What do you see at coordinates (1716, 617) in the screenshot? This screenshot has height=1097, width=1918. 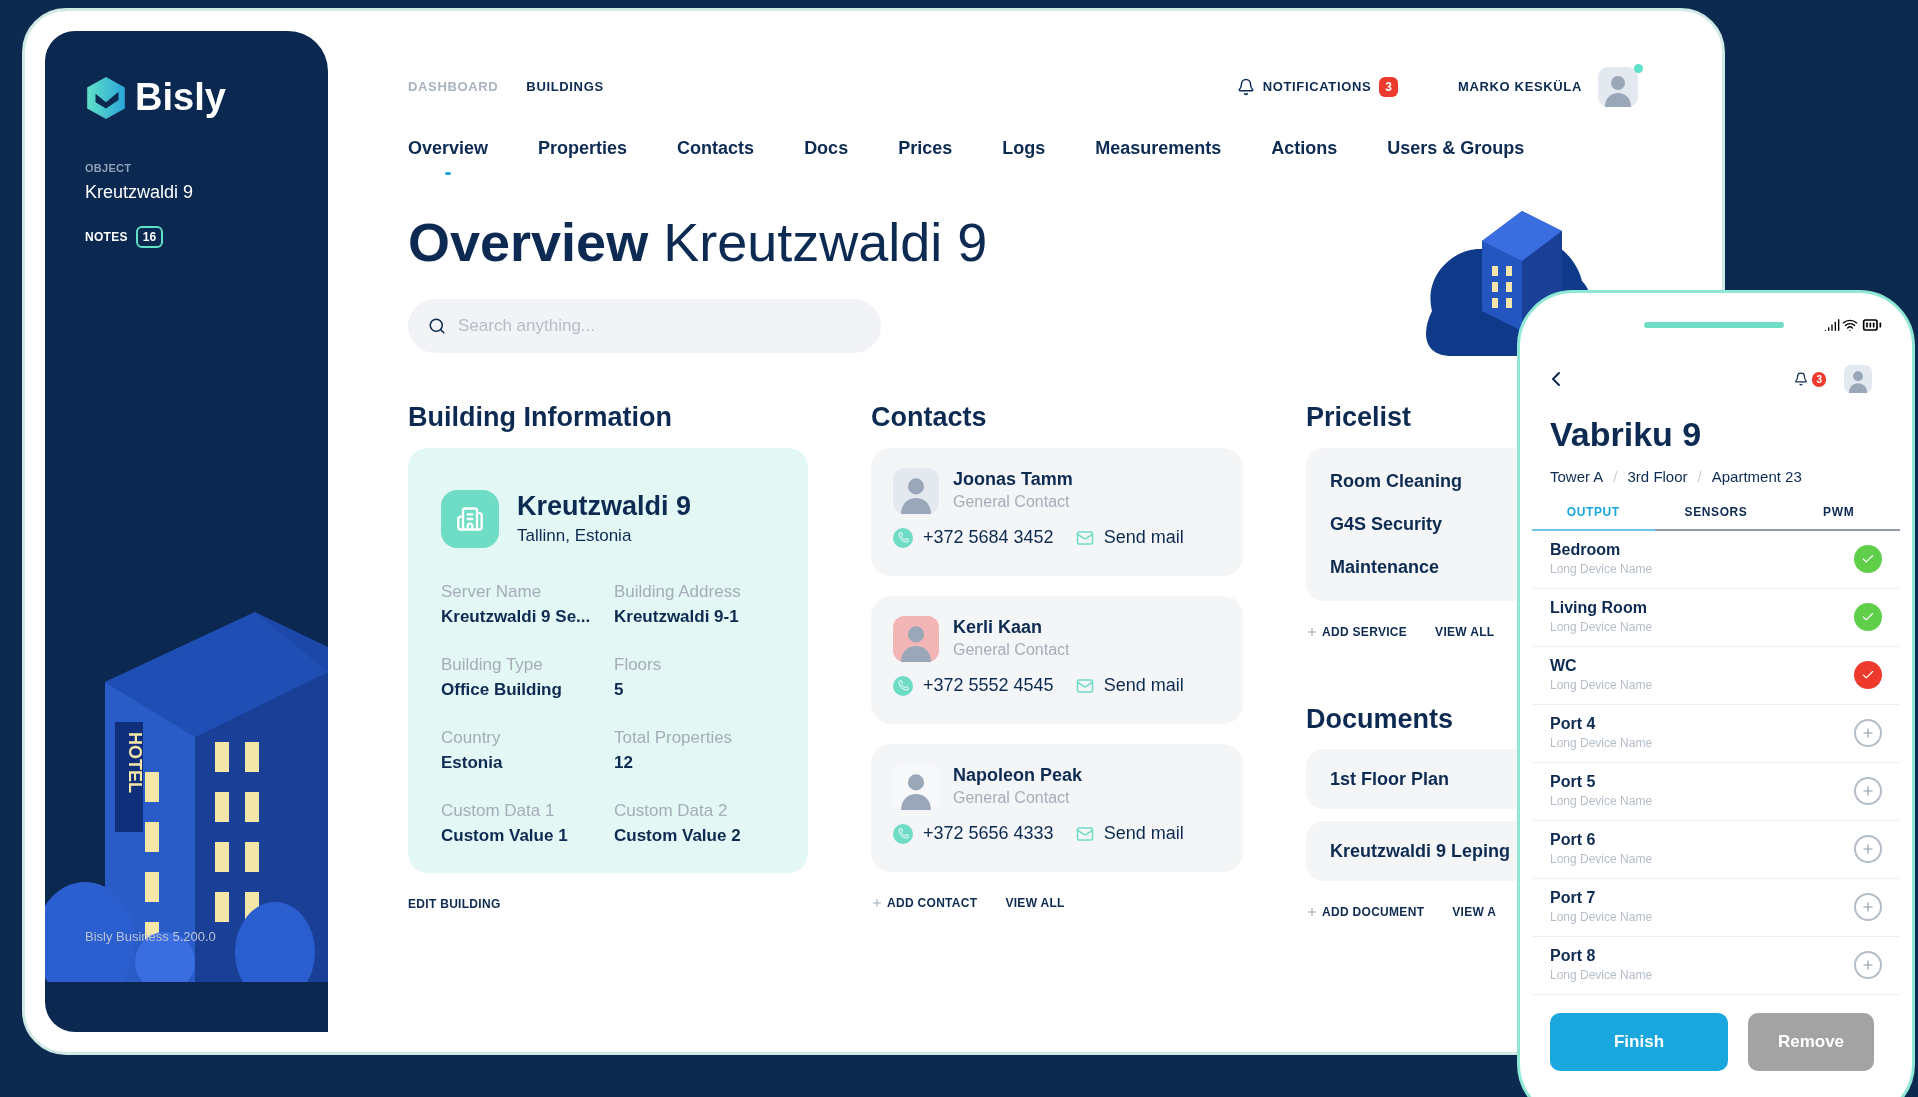 I see `device-row: Living Room Long Device Name` at bounding box center [1716, 617].